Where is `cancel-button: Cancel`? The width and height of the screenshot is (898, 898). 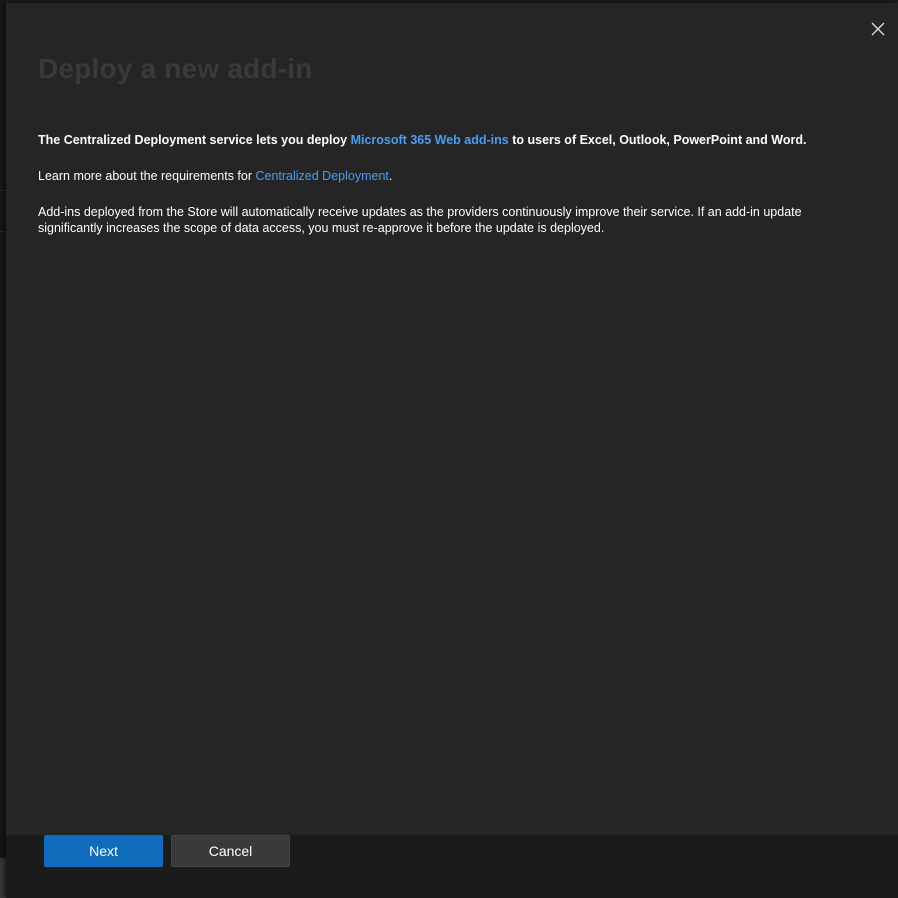 cancel-button: Cancel is located at coordinates (230, 851).